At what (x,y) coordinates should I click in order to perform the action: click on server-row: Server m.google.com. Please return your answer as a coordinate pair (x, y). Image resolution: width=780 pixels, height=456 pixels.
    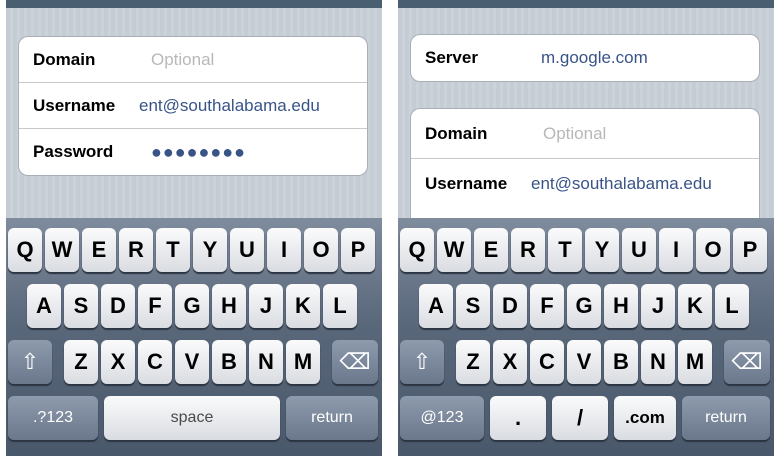
    Looking at the image, I should click on (585, 58).